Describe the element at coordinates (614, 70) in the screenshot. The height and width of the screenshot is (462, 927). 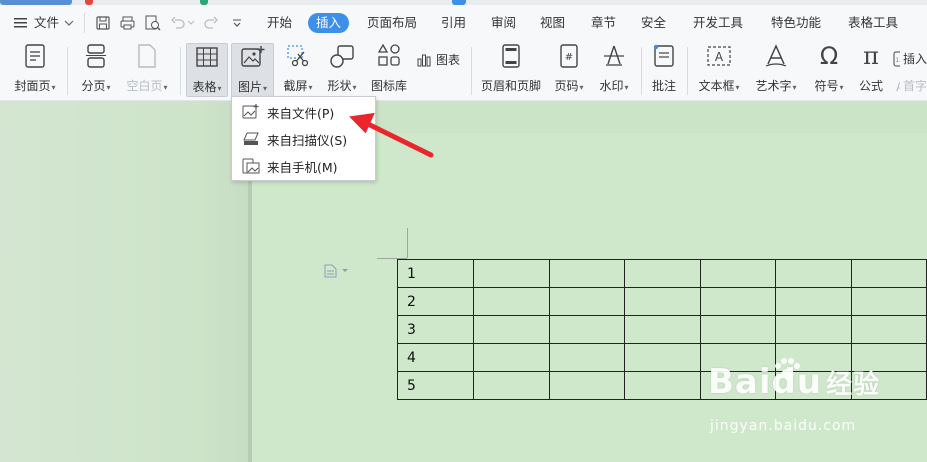
I see `watermark-button: 水印▾` at that location.